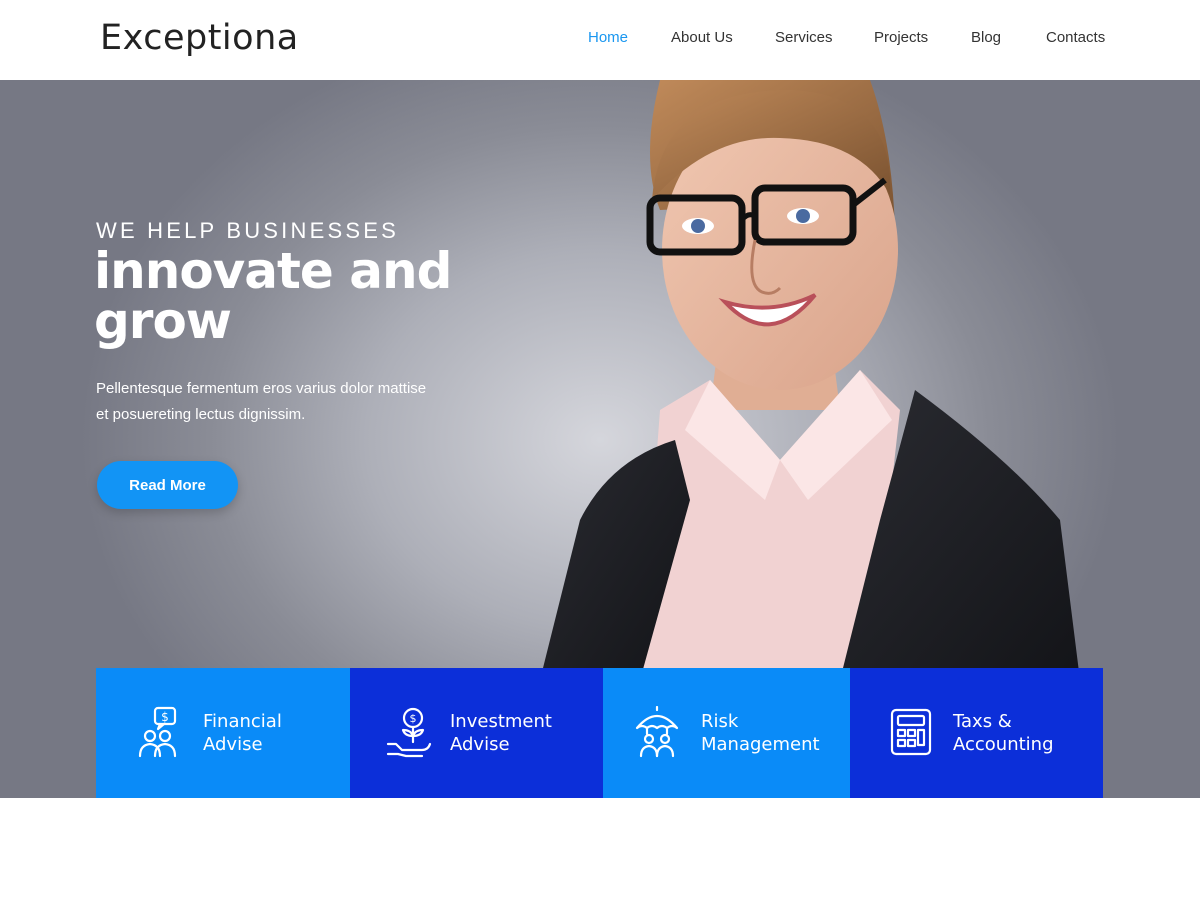  Describe the element at coordinates (1028, 733) in the screenshot. I see `service-label-taxs-accounting: Taxs & Accounting` at that location.